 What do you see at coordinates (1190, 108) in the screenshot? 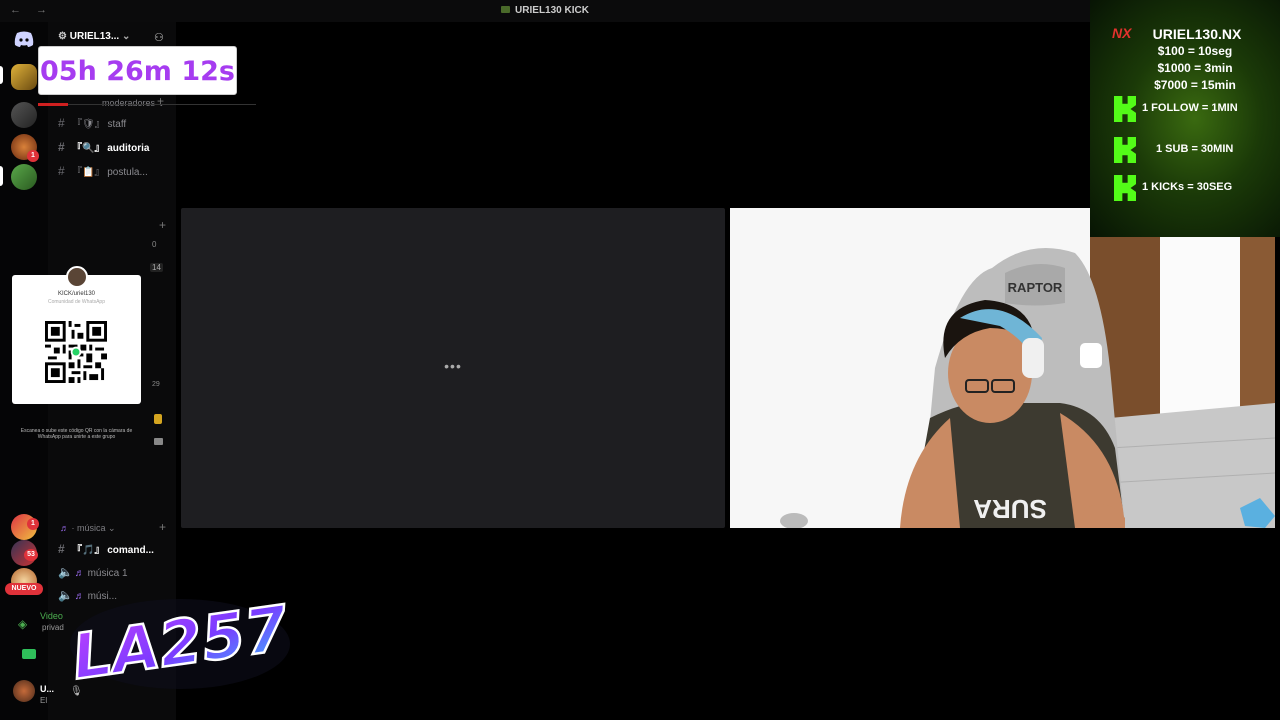
I see `kick-row-text: 1 FOLLOW = 1MIN` at bounding box center [1190, 108].